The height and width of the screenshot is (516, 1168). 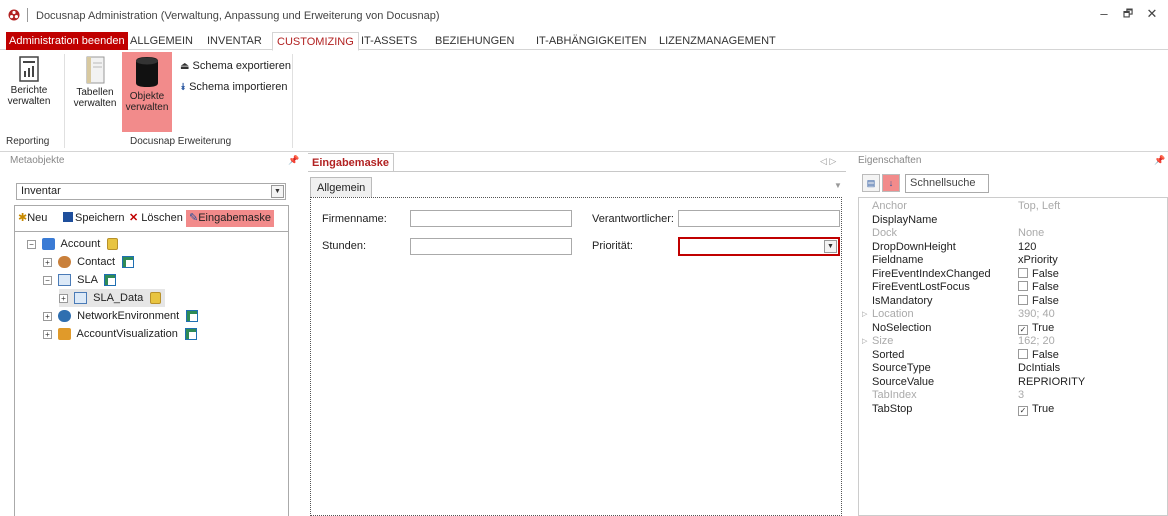 I want to click on tree-node-network-environment: + NetworkEnvironment, so click(x=121, y=316).